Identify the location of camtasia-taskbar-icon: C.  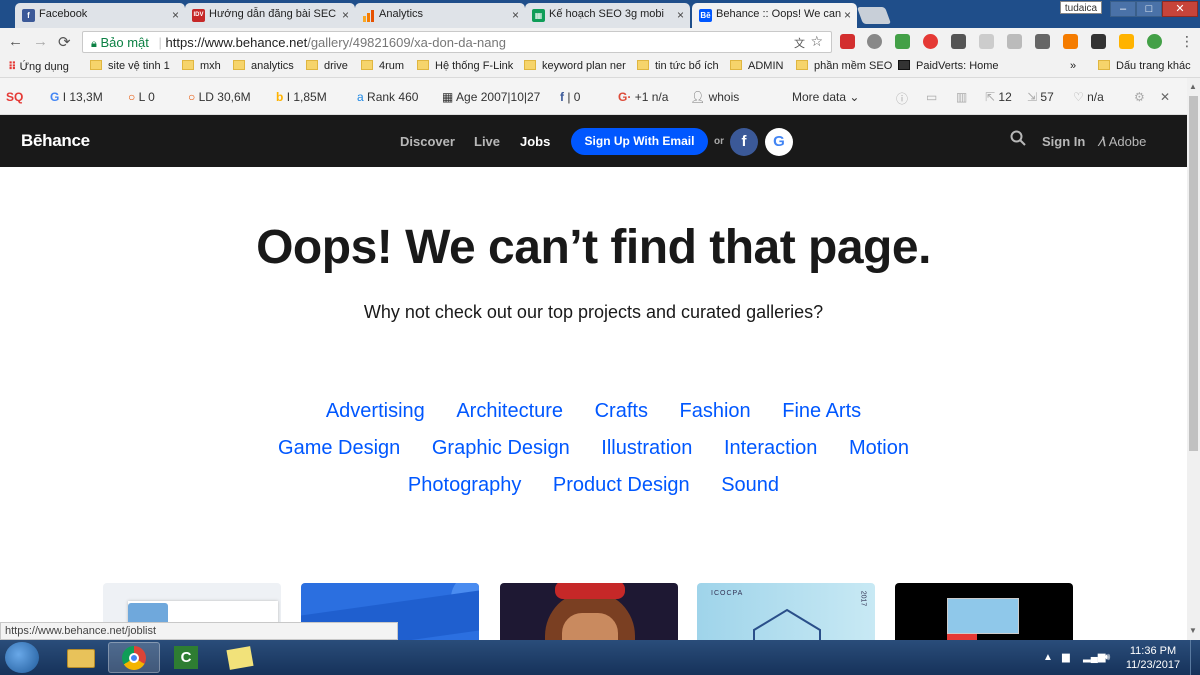
(187, 657).